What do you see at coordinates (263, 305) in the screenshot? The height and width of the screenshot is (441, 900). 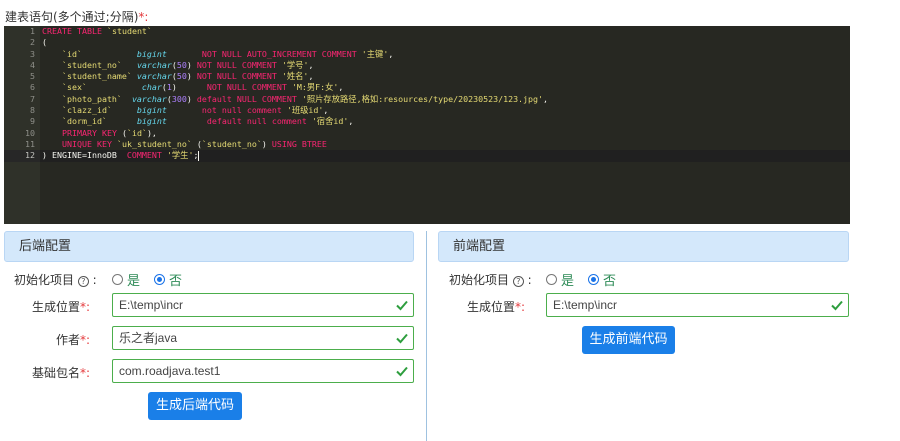 I see `backend-location-input: E:\temp\incr` at bounding box center [263, 305].